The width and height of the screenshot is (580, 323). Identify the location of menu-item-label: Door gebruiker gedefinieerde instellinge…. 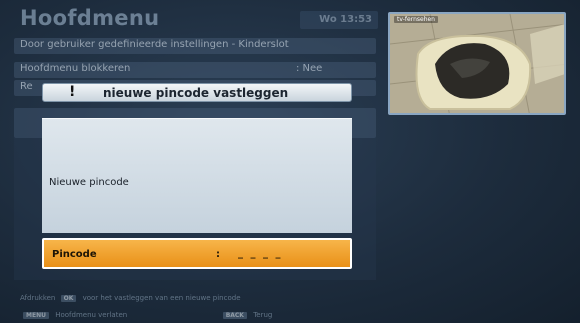
(154, 44).